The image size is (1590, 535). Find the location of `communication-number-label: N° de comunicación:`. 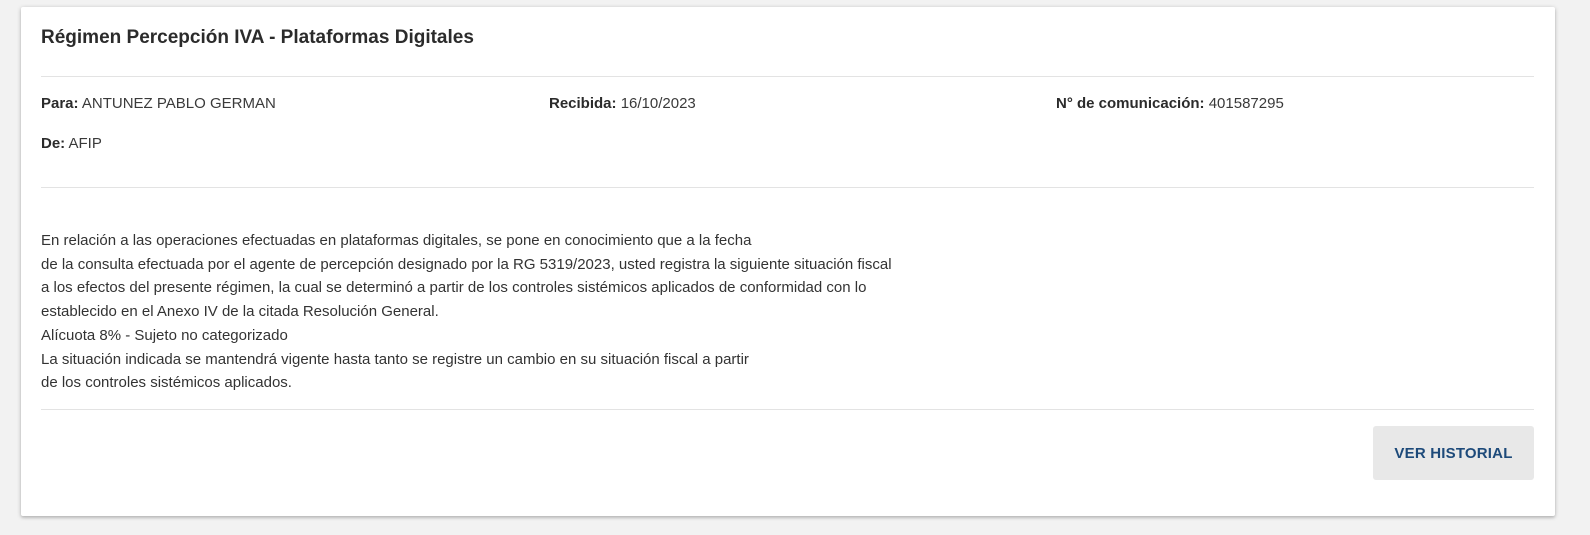

communication-number-label: N° de comunicación: is located at coordinates (1130, 103).